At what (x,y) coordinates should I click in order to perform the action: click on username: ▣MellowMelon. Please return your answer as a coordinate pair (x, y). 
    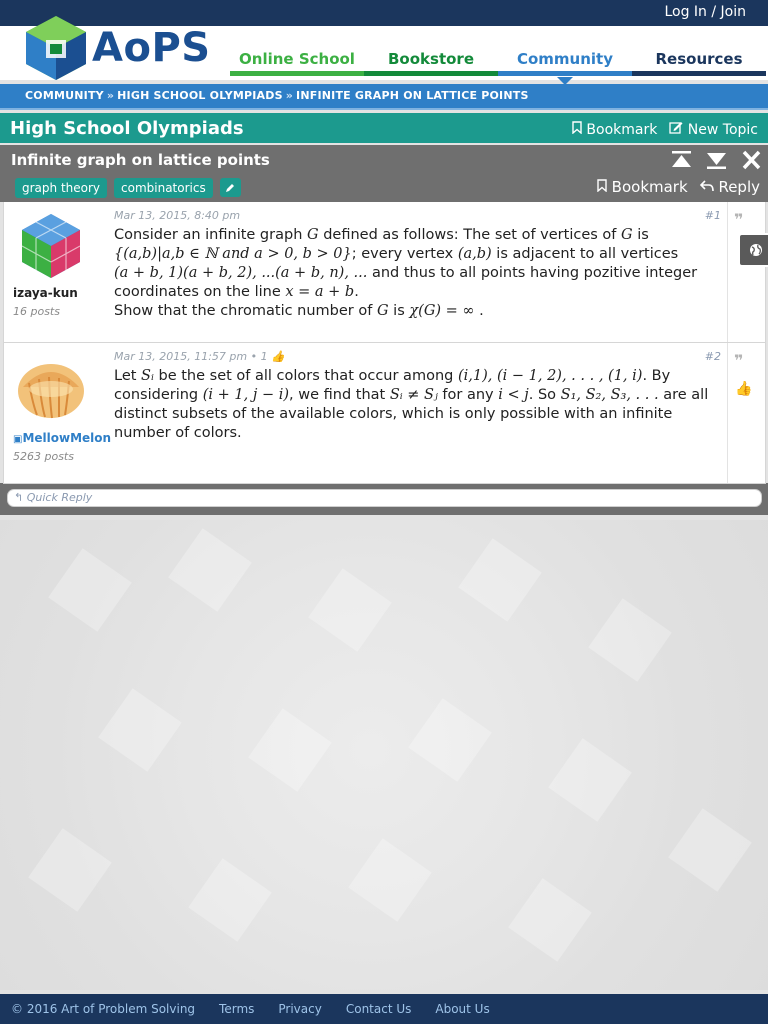
    Looking at the image, I should click on (62, 438).